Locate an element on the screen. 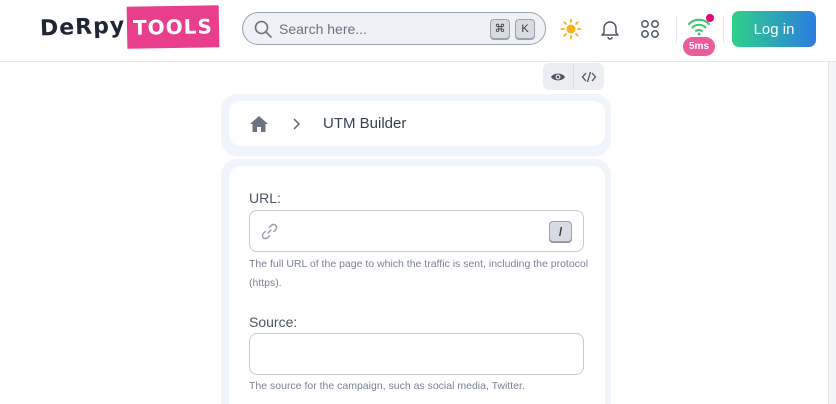  chevron-right-icon is located at coordinates (297, 123).